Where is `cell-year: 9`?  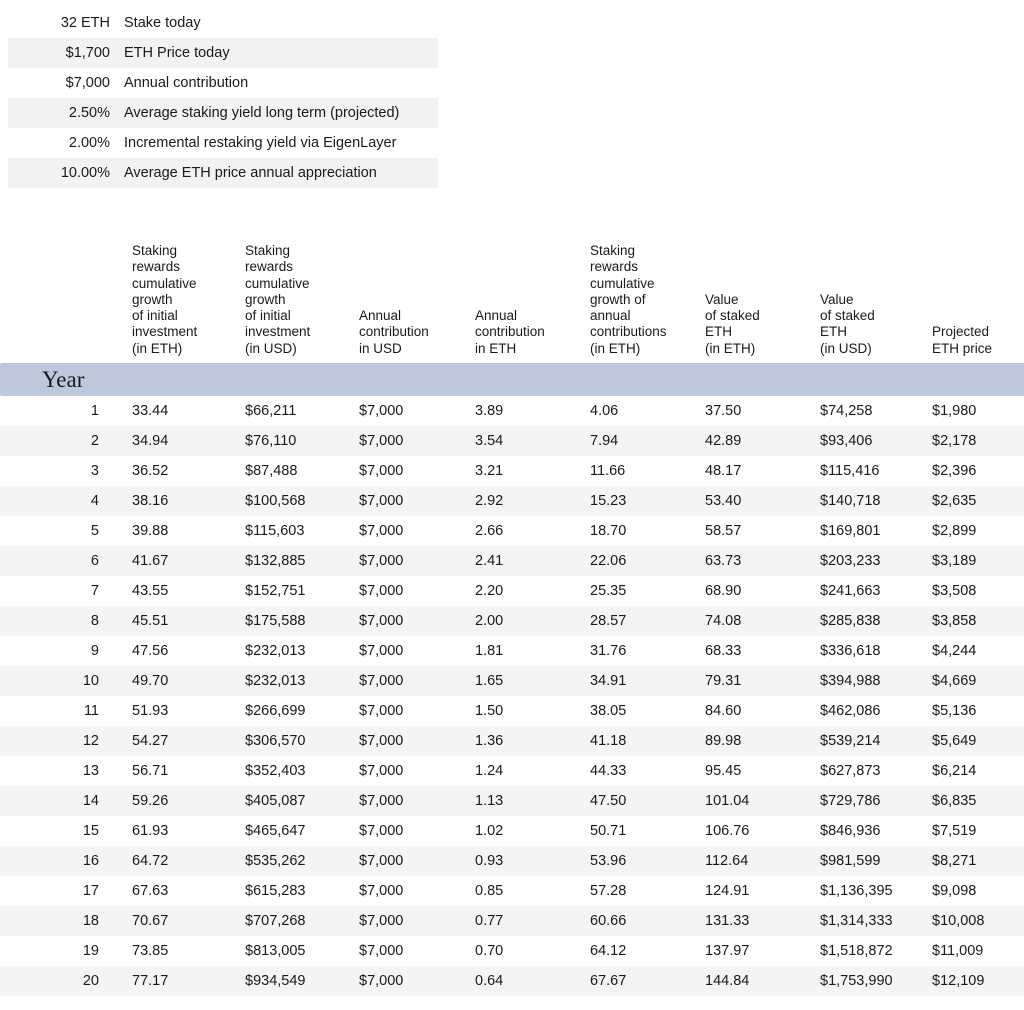
cell-year: 9 is located at coordinates (94, 651).